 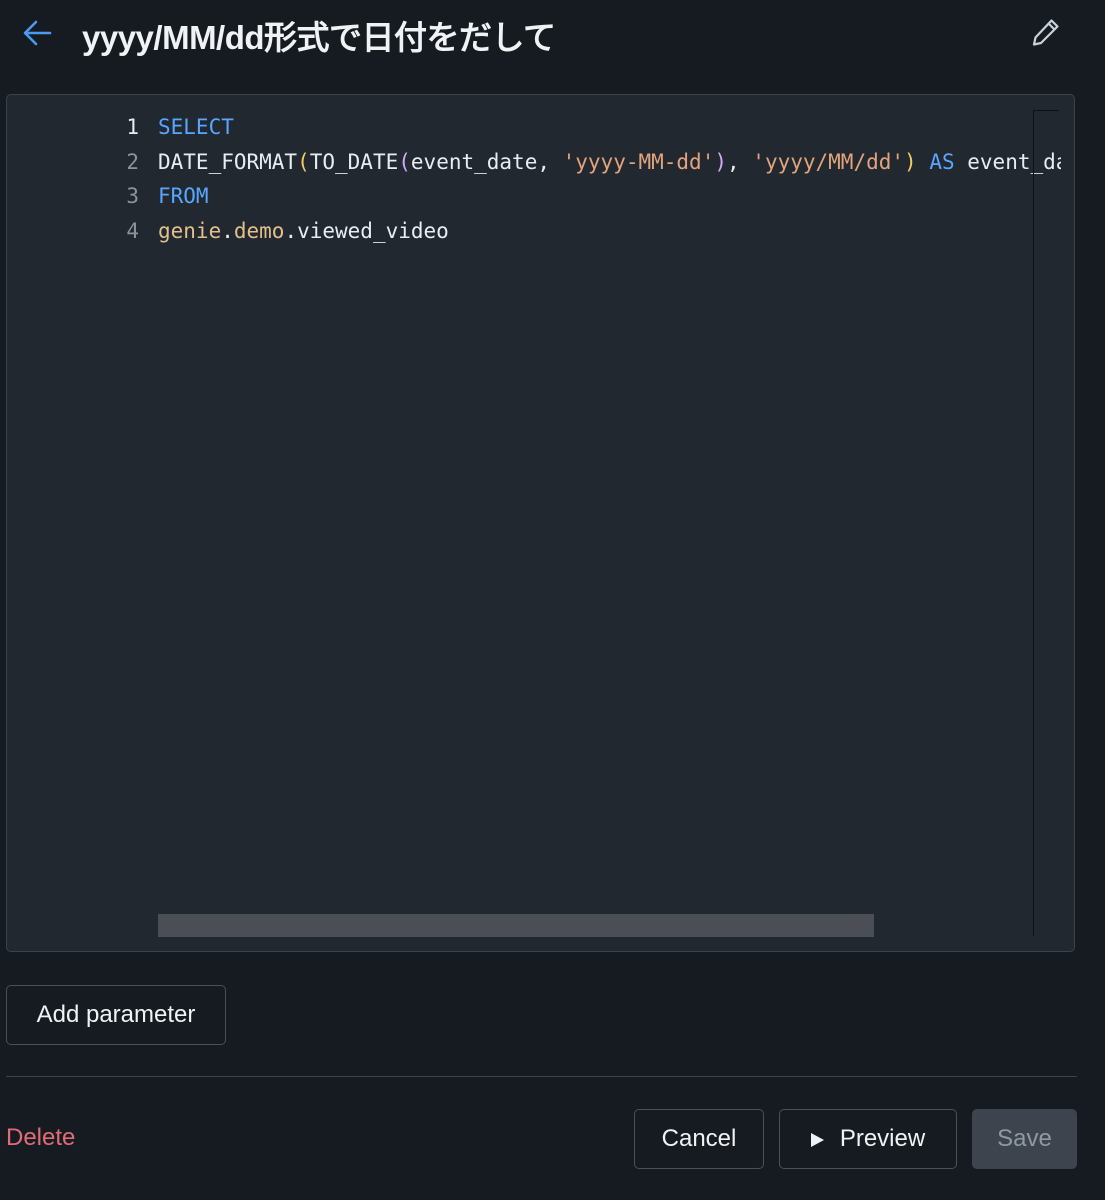 I want to click on code-token: 'yyyy/MM/dd', so click(x=828, y=161).